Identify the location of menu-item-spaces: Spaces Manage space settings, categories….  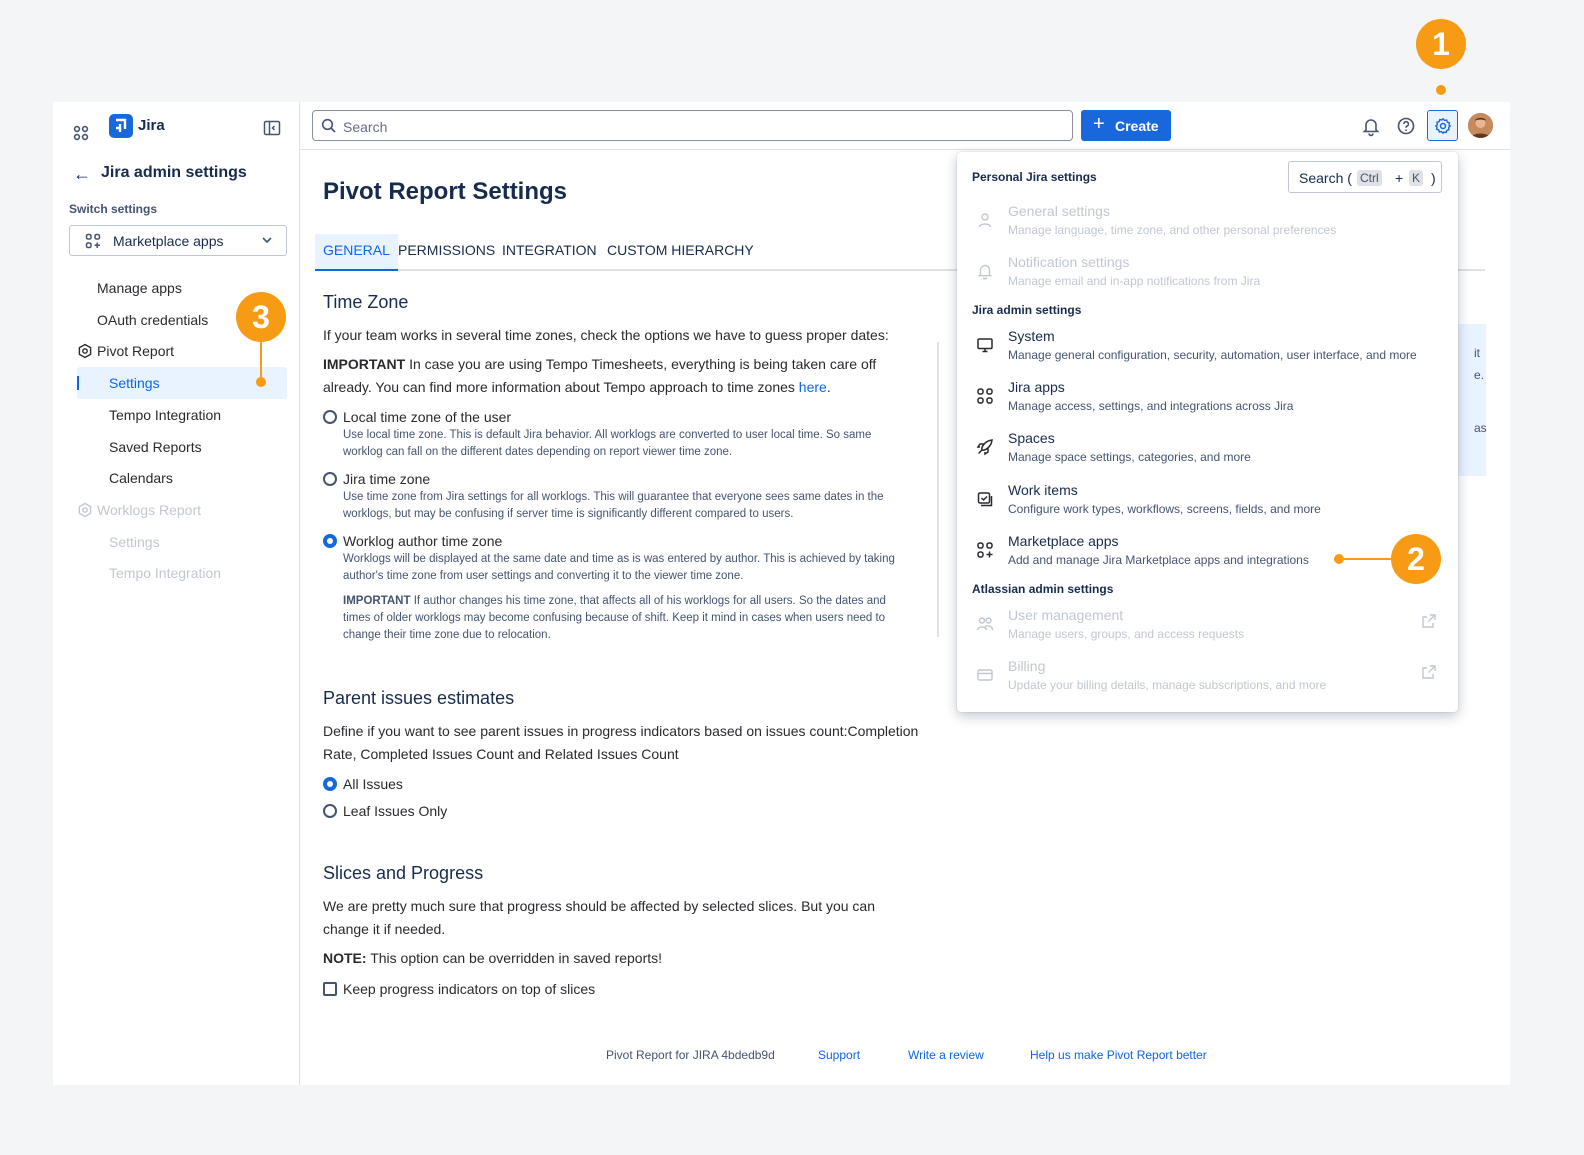
(1207, 455).